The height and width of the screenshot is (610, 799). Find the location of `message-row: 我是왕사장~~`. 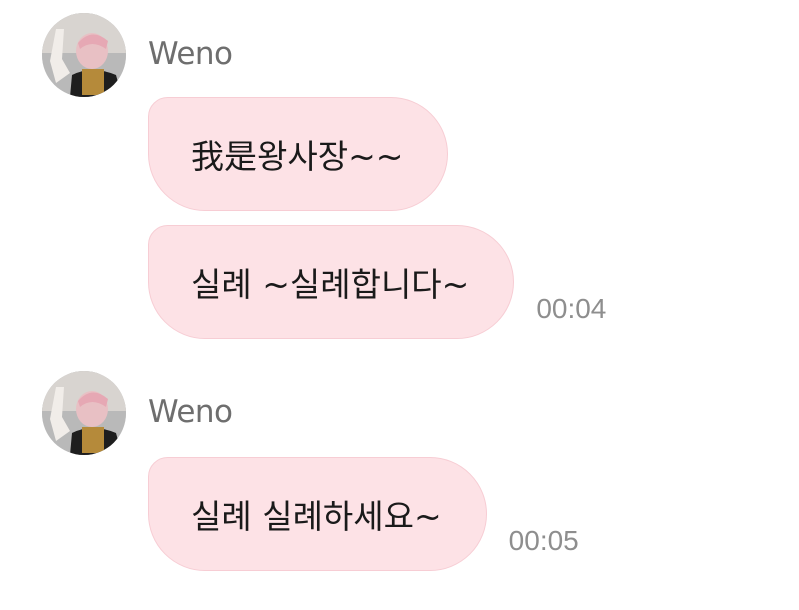

message-row: 我是왕사장~~ is located at coordinates (298, 154).